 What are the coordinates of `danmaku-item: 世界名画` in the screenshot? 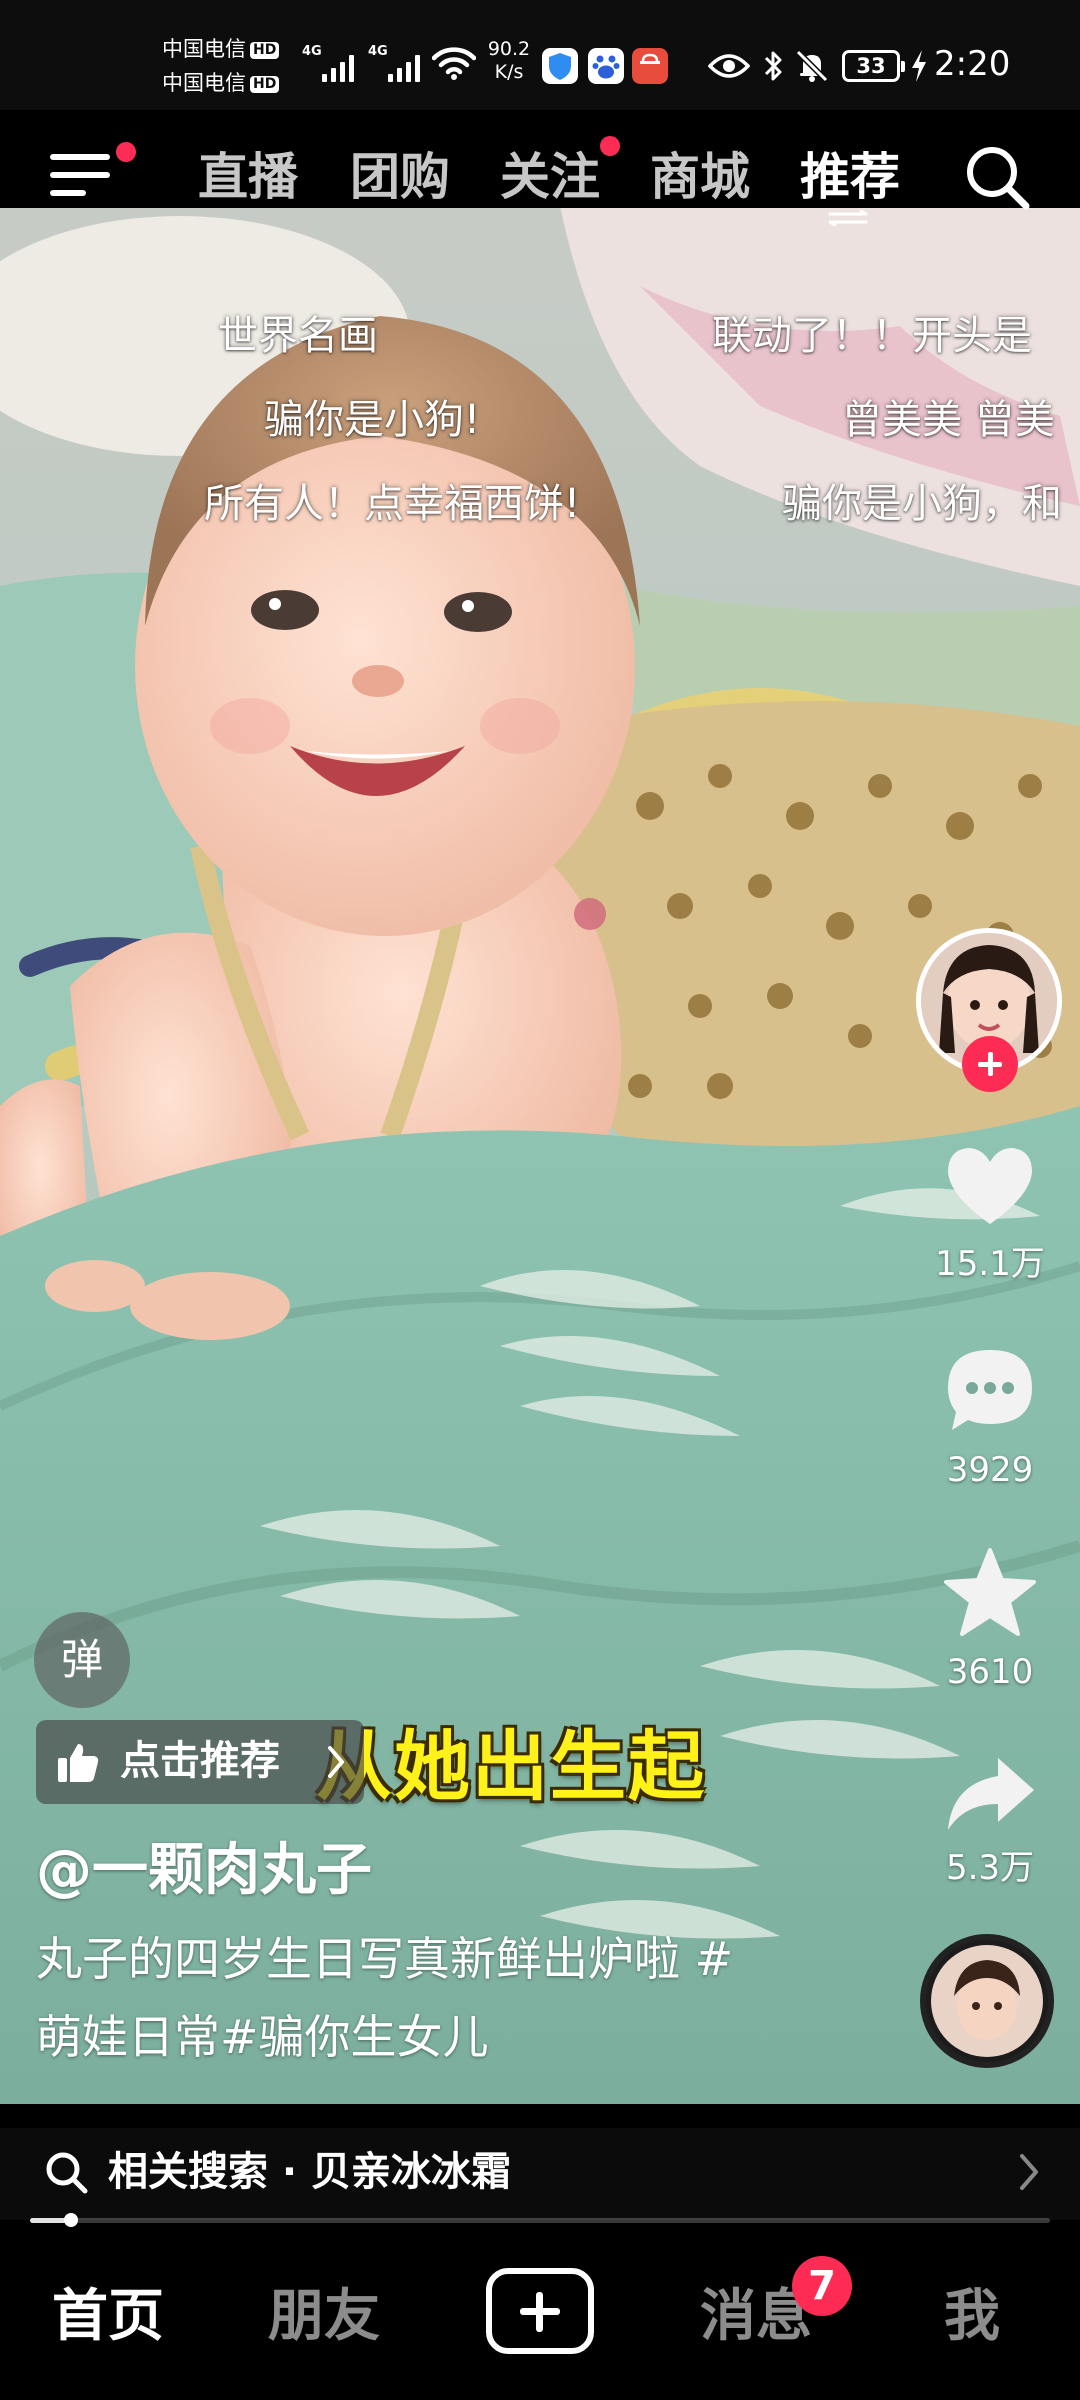 It's located at (298, 336).